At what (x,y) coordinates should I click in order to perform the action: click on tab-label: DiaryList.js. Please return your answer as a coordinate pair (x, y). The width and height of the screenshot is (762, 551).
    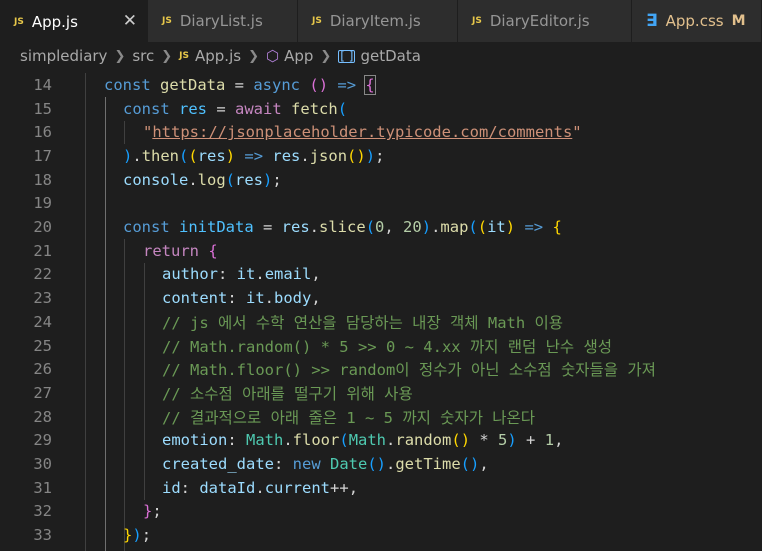
    Looking at the image, I should click on (221, 21).